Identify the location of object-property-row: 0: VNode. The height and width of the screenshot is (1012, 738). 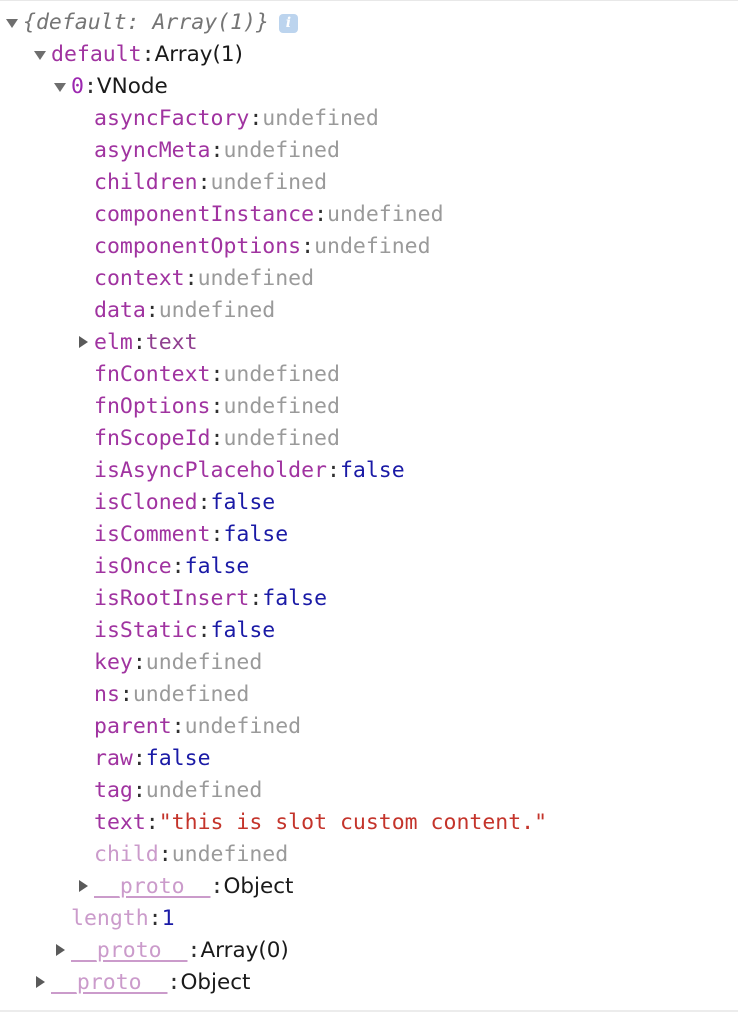
(369, 87).